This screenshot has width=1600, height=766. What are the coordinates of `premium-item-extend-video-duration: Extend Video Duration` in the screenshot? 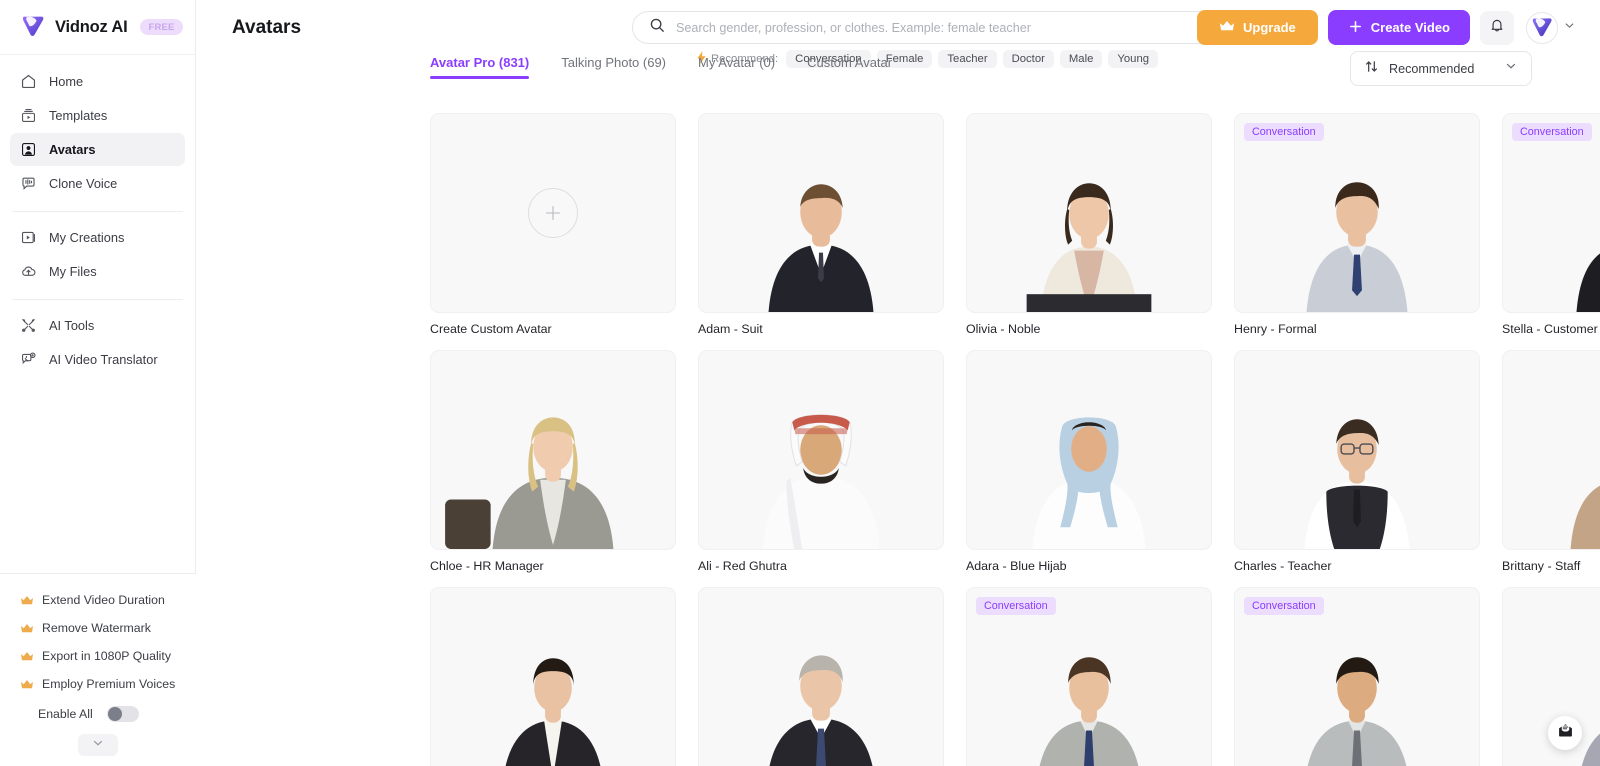 It's located at (98, 600).